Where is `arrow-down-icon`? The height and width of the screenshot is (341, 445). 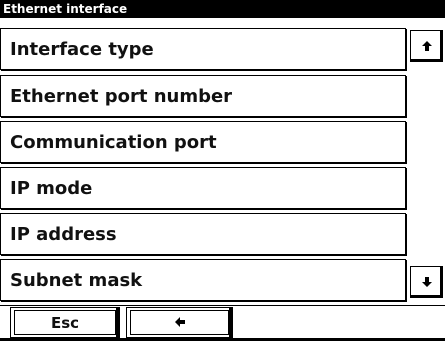
arrow-down-icon is located at coordinates (427, 282).